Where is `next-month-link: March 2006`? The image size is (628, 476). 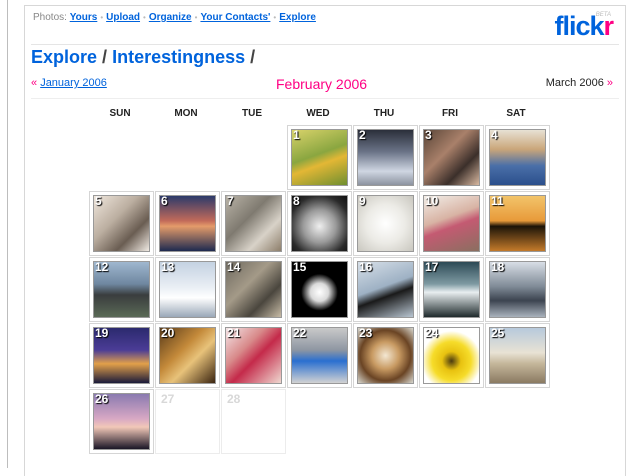 next-month-link: March 2006 is located at coordinates (575, 83).